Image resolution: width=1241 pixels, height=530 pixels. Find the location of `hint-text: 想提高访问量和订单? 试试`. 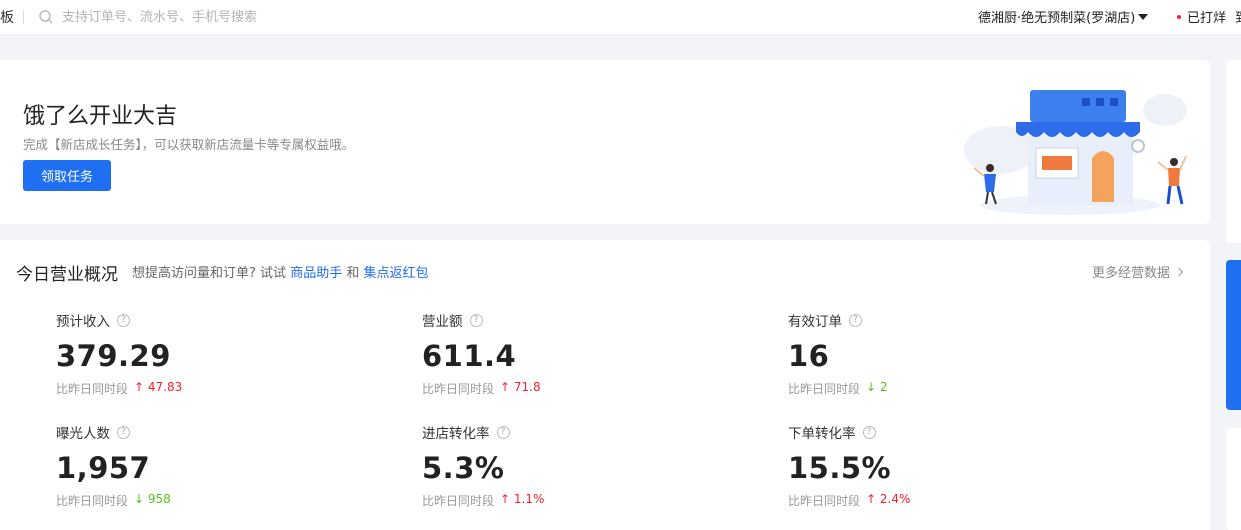

hint-text: 想提高访问量和订单? 试试 is located at coordinates (209, 273).